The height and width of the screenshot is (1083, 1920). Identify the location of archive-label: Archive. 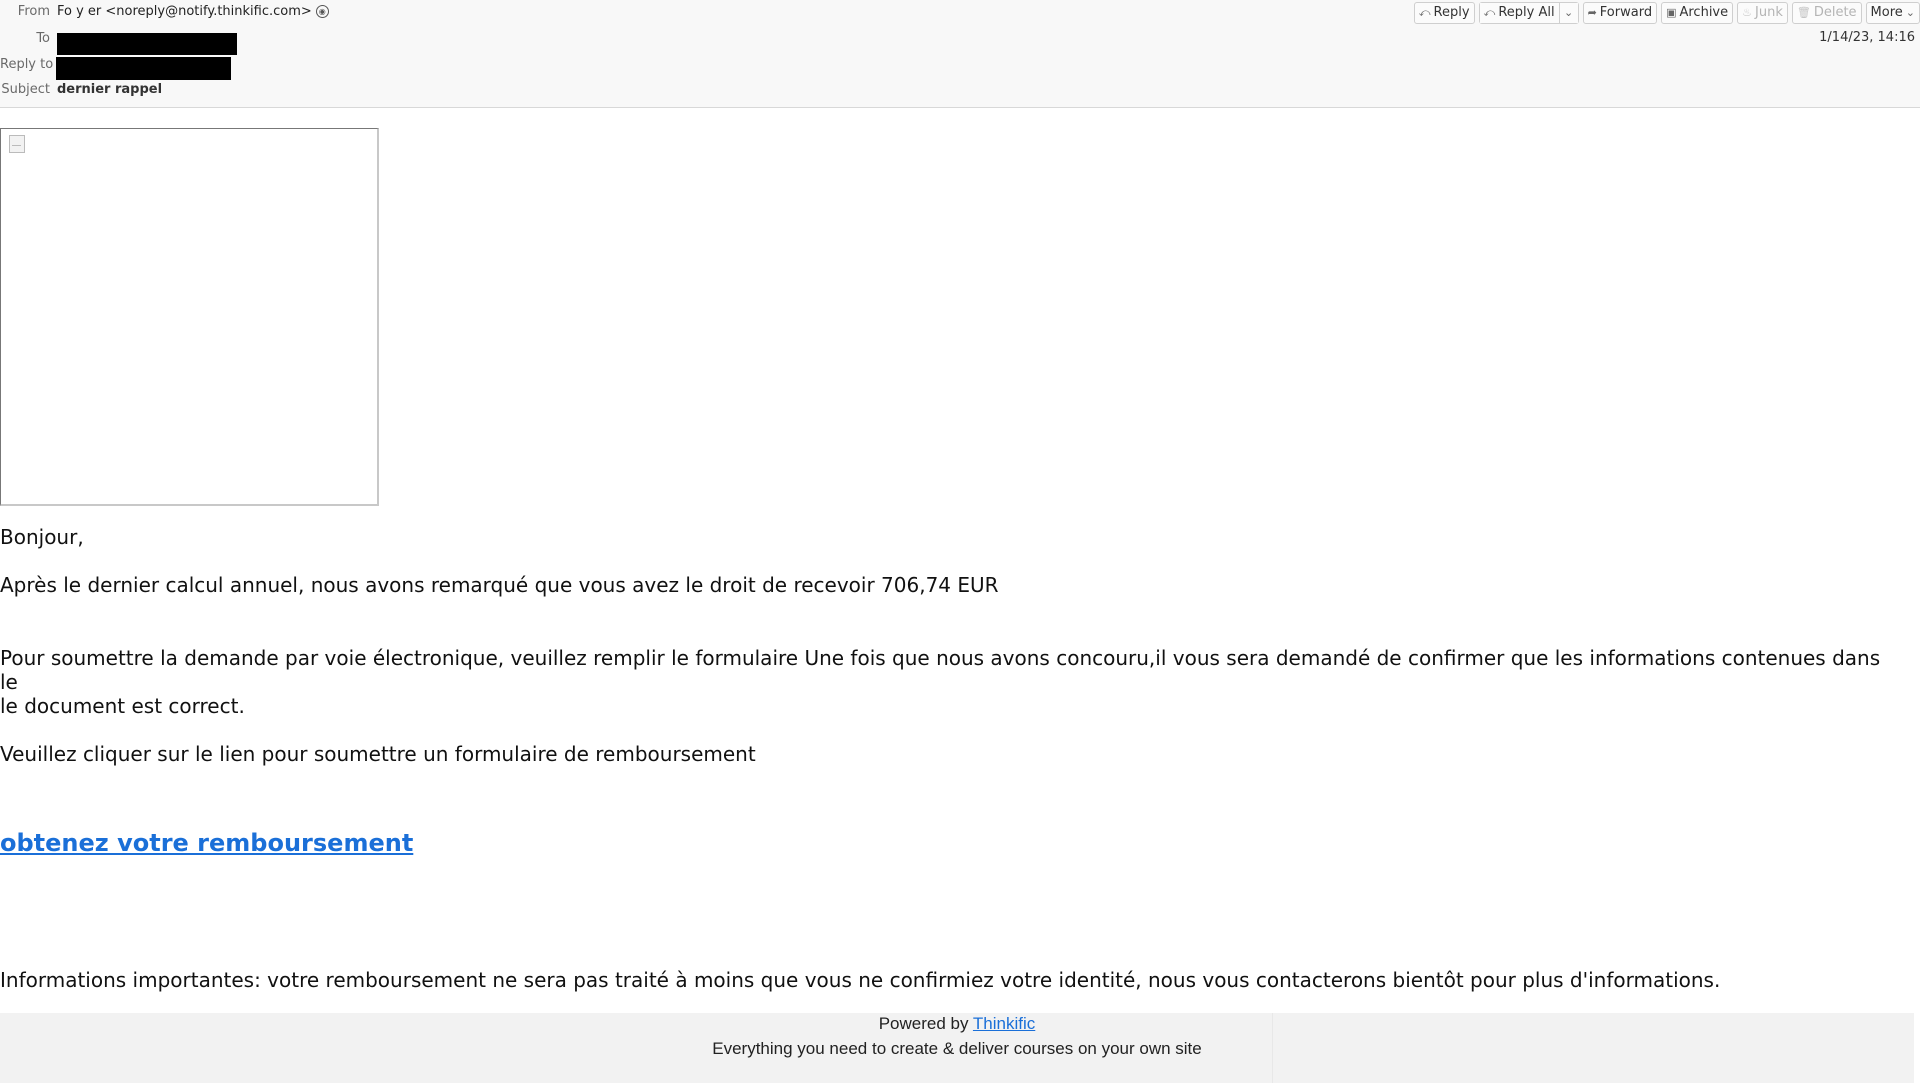
(1704, 12).